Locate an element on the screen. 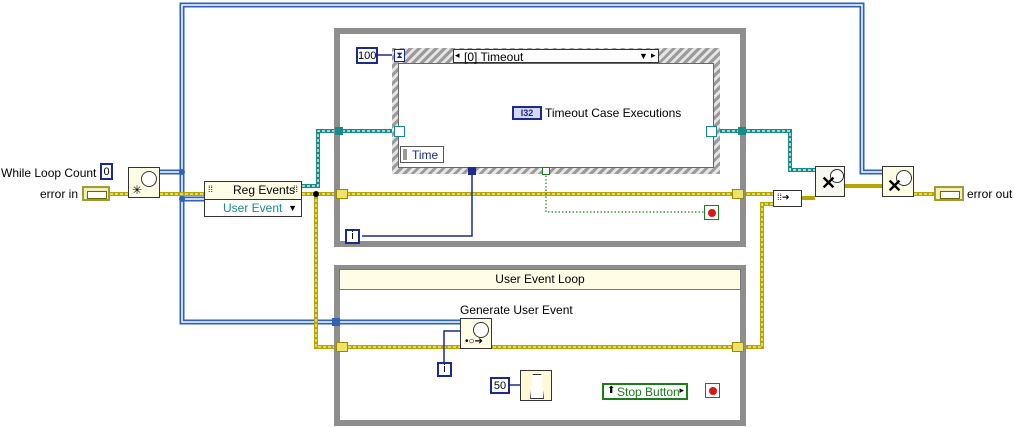  create-user-event-node: ✳ is located at coordinates (144, 182).